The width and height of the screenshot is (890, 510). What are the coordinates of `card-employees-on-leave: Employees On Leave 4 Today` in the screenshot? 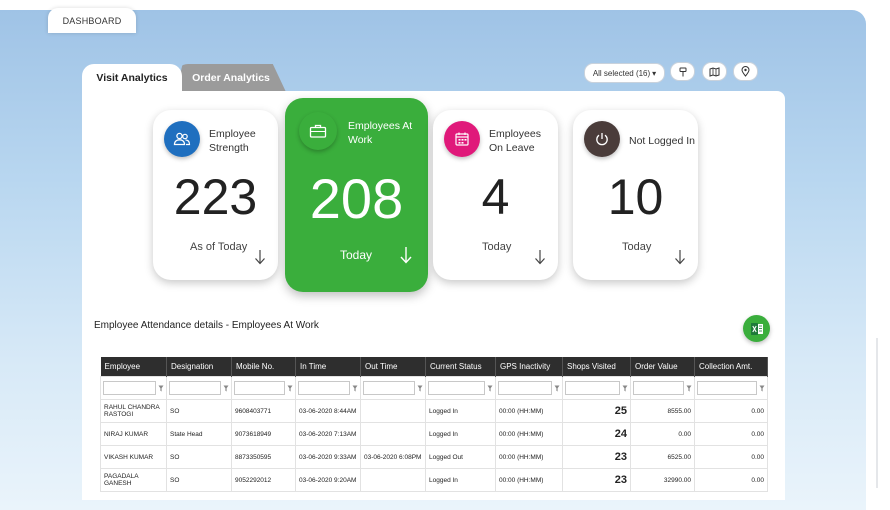 It's located at (495, 195).